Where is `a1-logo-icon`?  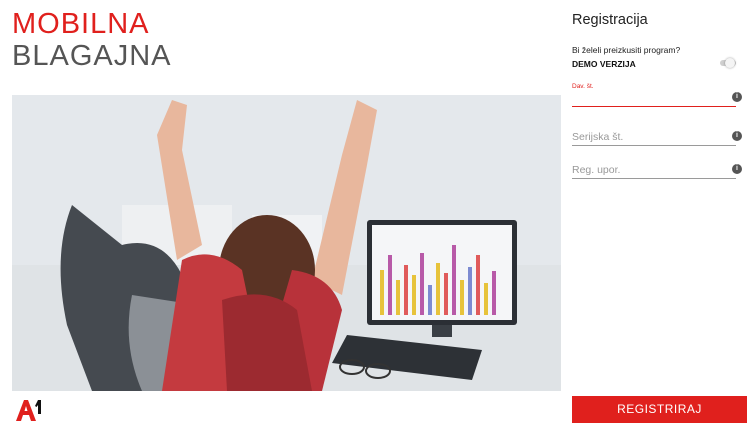
a1-logo-icon is located at coordinates (29, 410).